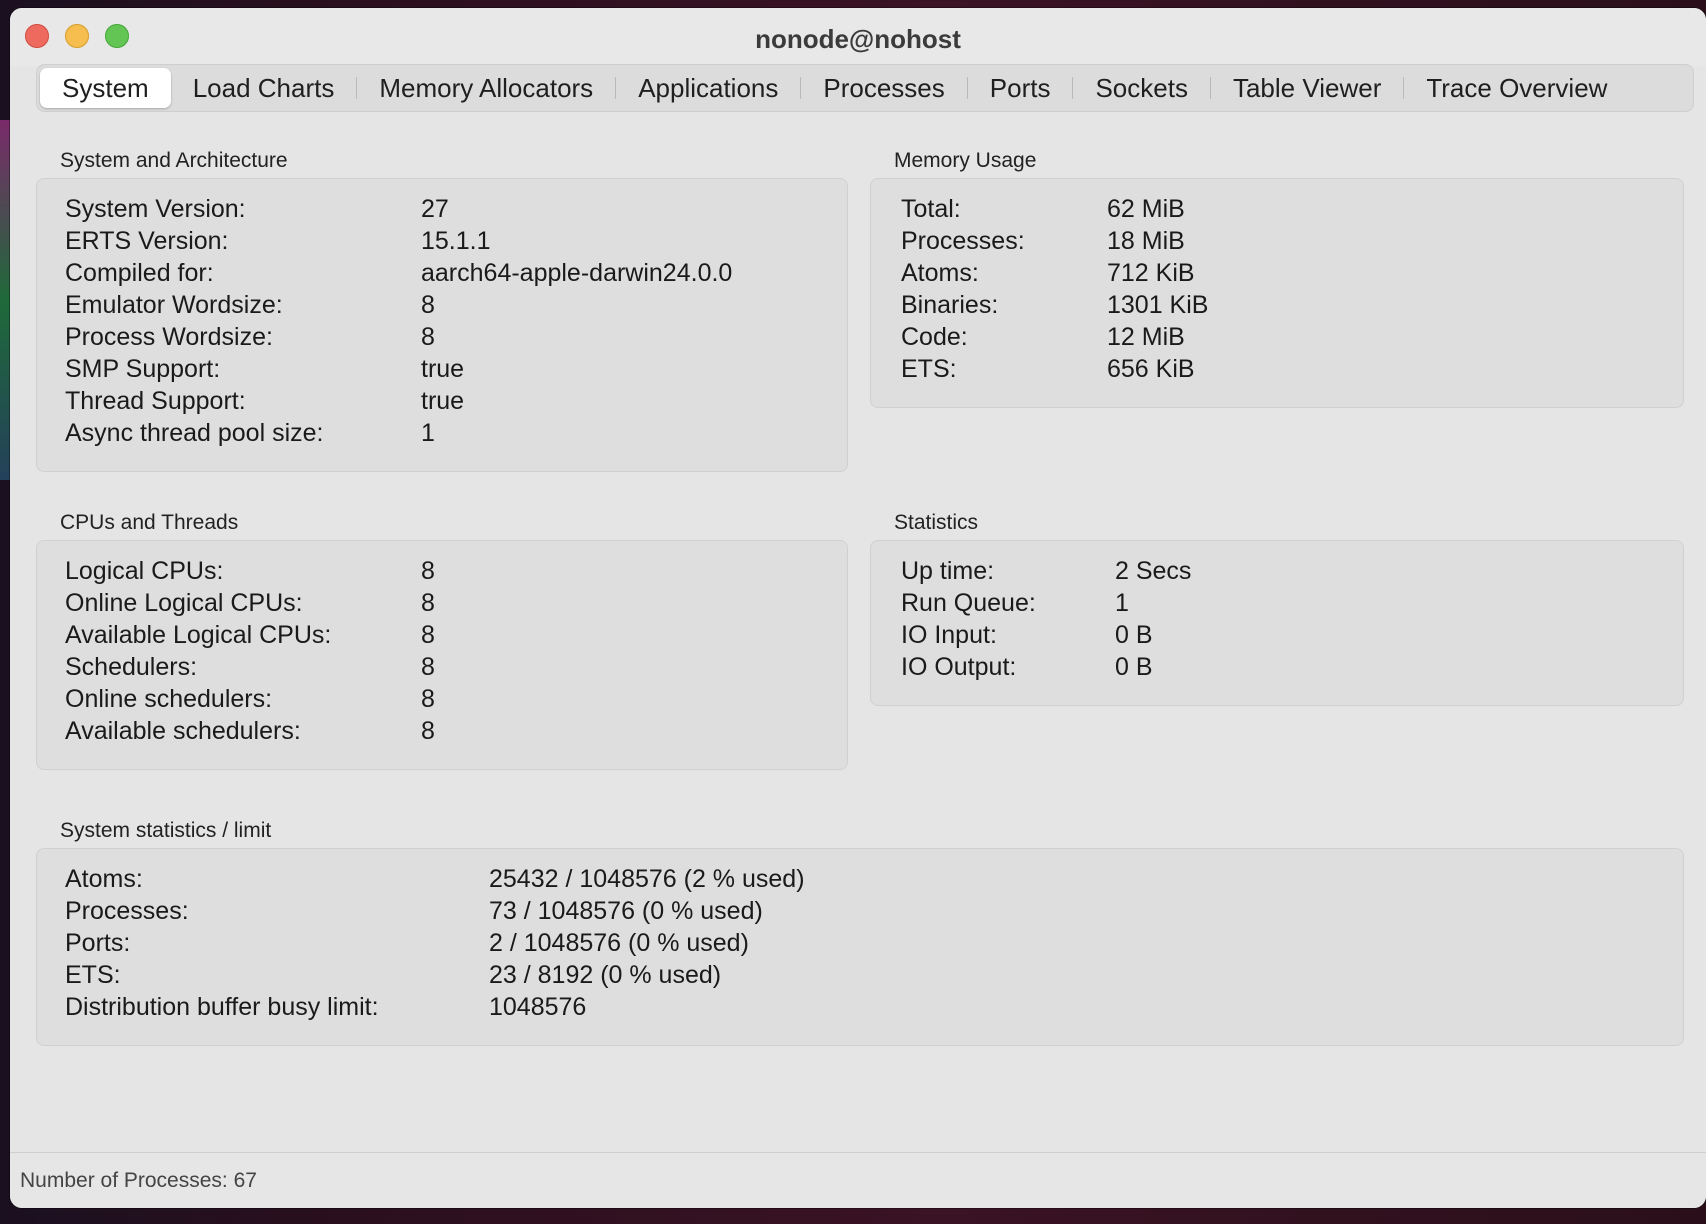 The width and height of the screenshot is (1706, 1224). What do you see at coordinates (138, 1180) in the screenshot?
I see `process-count-status: Number of Processes: 67` at bounding box center [138, 1180].